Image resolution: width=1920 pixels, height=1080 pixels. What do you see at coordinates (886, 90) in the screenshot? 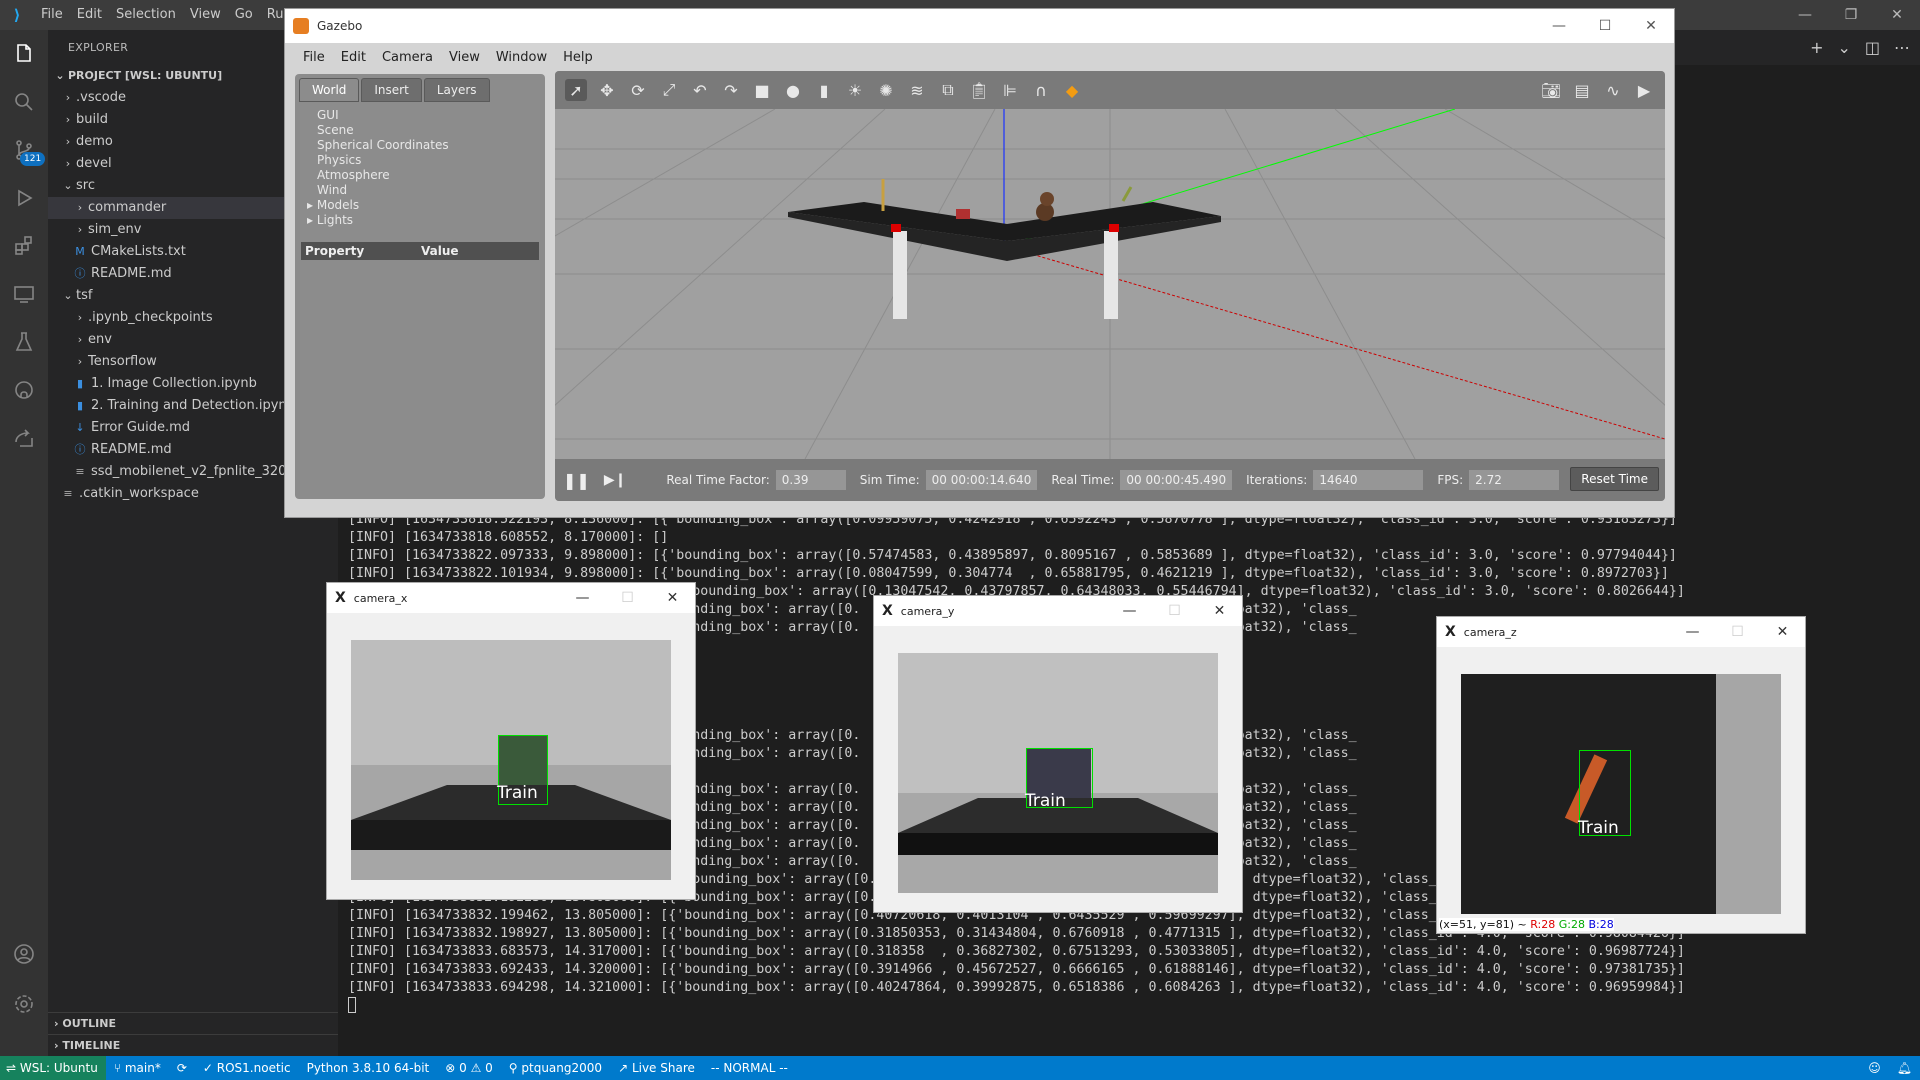
I see `spot-light-icon: ✺` at bounding box center [886, 90].